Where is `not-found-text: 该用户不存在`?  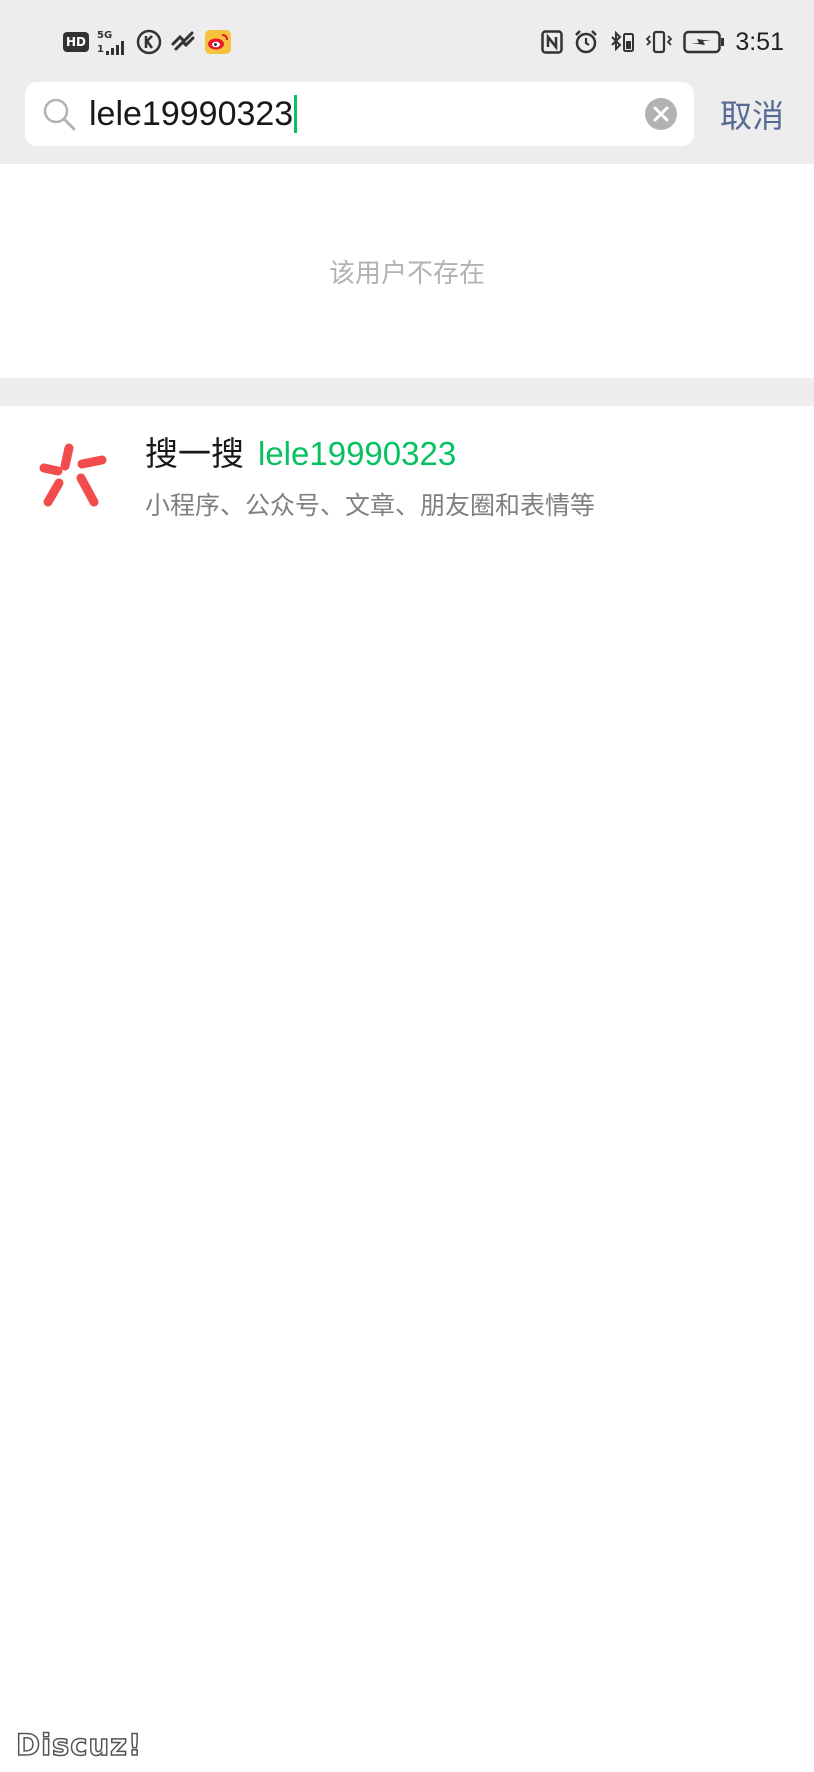
not-found-text: 该用户不存在 is located at coordinates (406, 273).